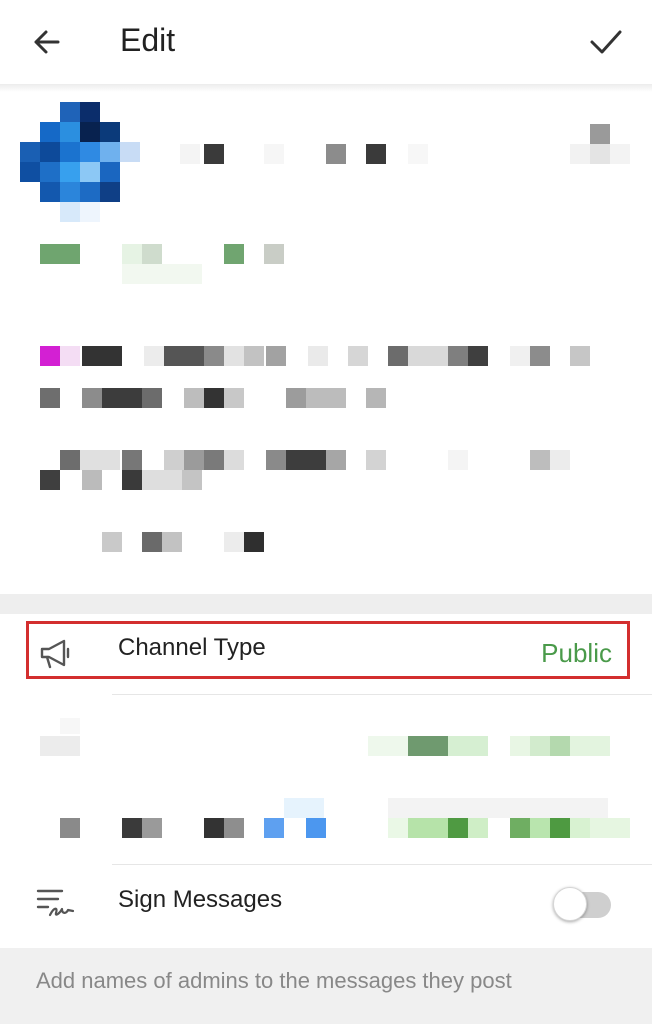 Image resolution: width=652 pixels, height=1024 pixels. What do you see at coordinates (200, 899) in the screenshot?
I see `sign-messages-label: Sign Messages` at bounding box center [200, 899].